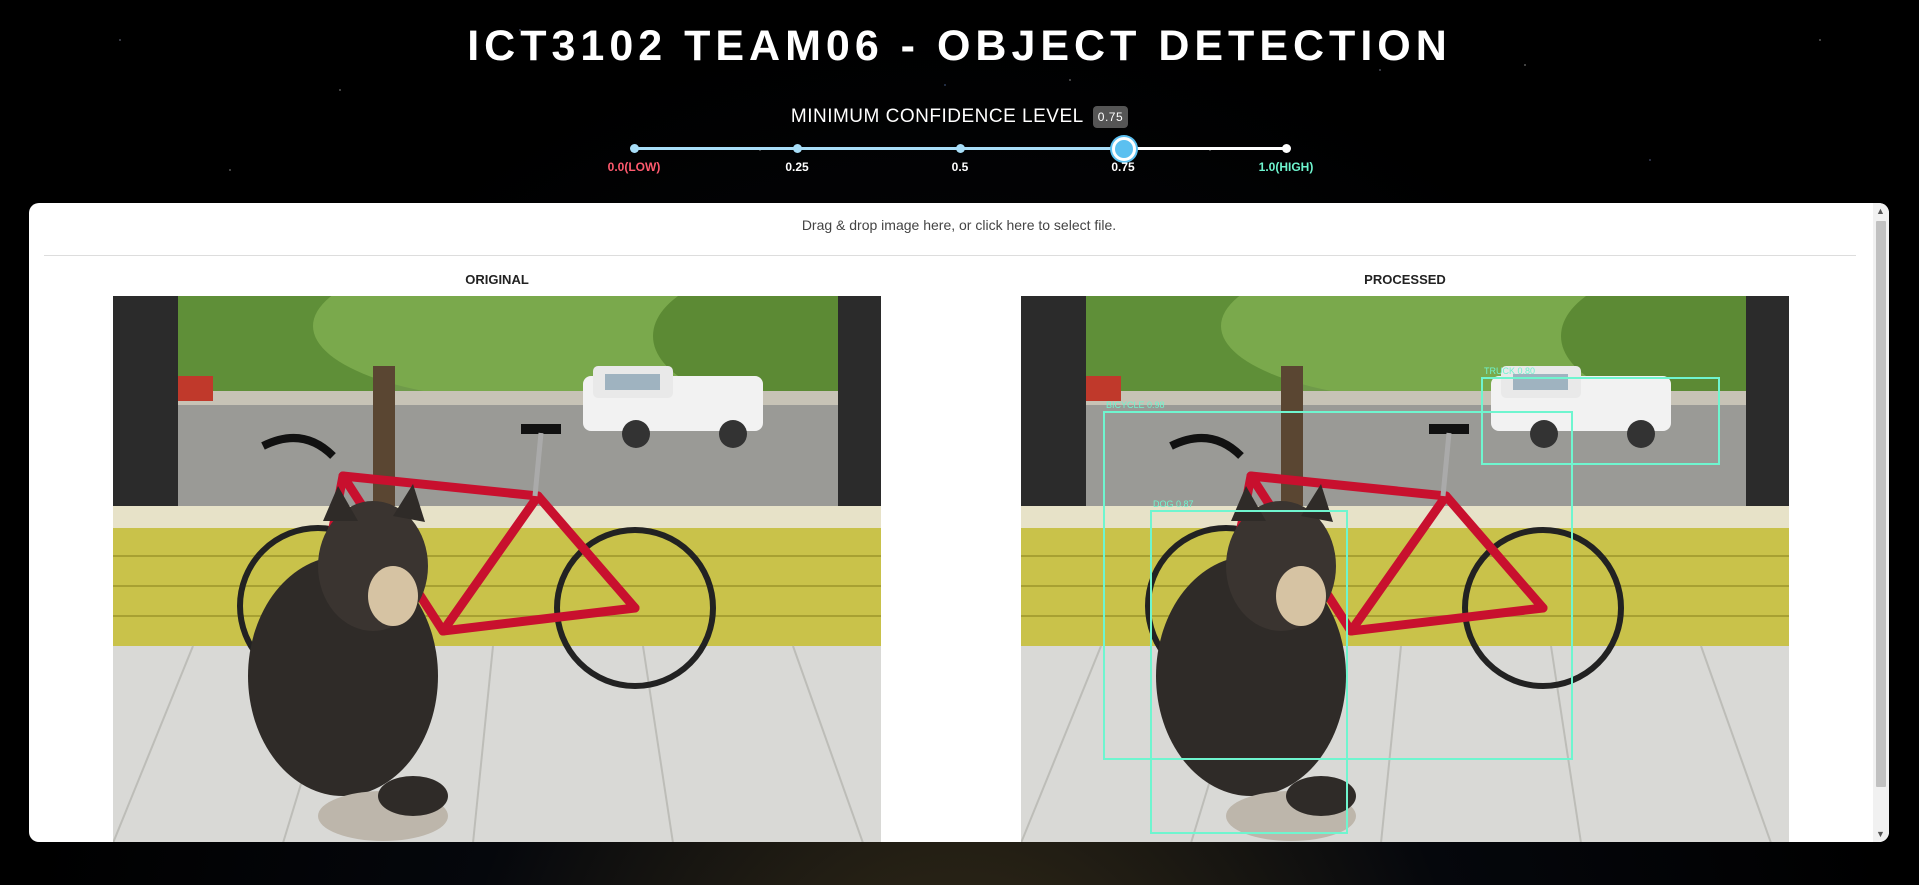  I want to click on bbox-dog-label: DOG 0.87, so click(1173, 504).